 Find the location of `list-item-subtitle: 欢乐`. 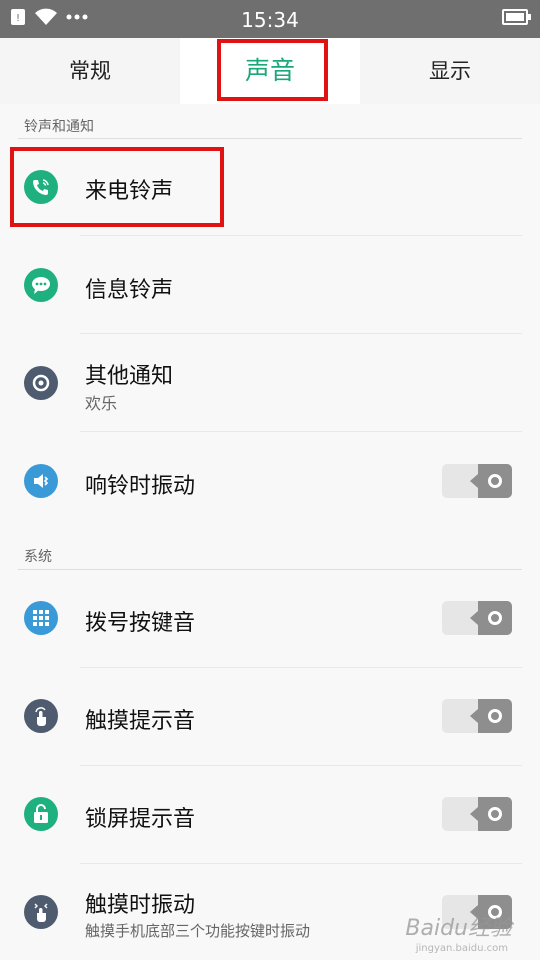

list-item-subtitle: 欢乐 is located at coordinates (101, 403).